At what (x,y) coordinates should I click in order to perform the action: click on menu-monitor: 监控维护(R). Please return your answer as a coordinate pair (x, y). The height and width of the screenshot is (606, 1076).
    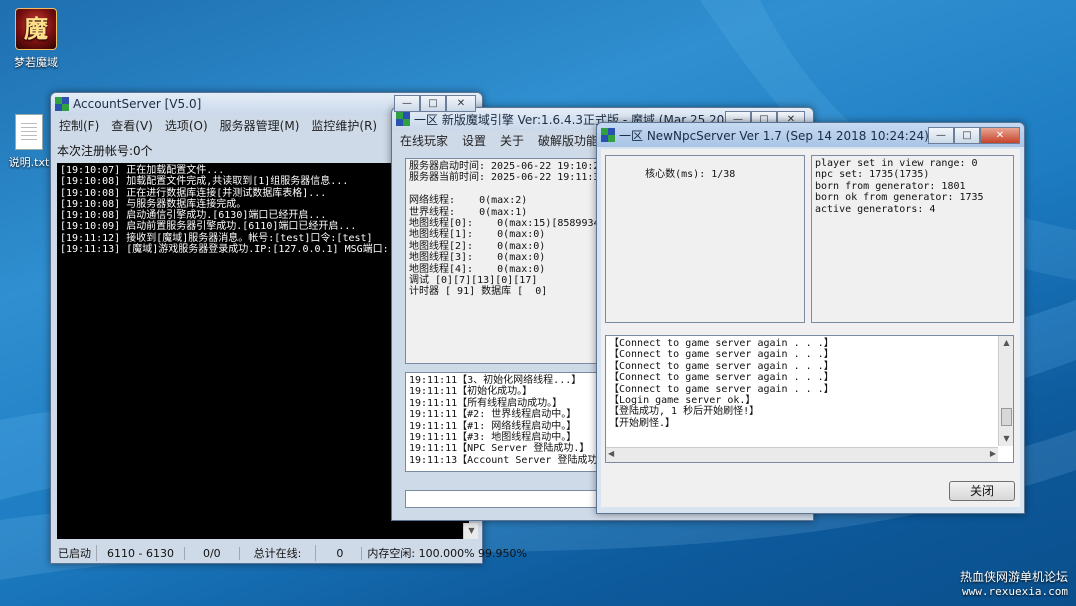
    Looking at the image, I should click on (344, 125).